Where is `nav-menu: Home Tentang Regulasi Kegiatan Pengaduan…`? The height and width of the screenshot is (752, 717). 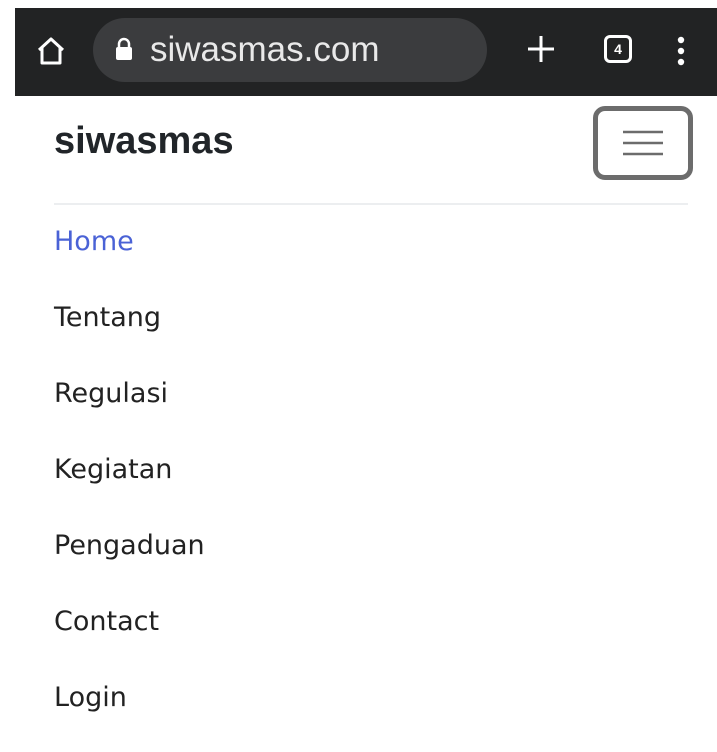 nav-menu: Home Tentang Regulasi Kegiatan Pengaduan… is located at coordinates (129, 486).